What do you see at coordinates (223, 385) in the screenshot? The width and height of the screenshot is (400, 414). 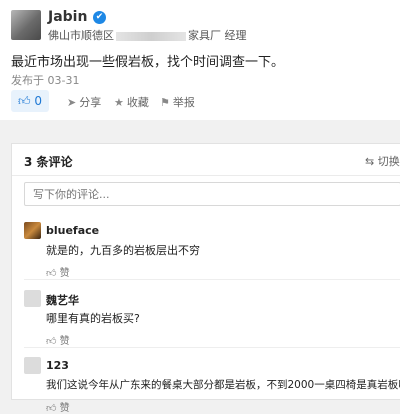 I see `comment-text: 我们这说今年从广东来的餐桌大部分都是岩板，不到2000一桌四椅是真岩板吗` at bounding box center [223, 385].